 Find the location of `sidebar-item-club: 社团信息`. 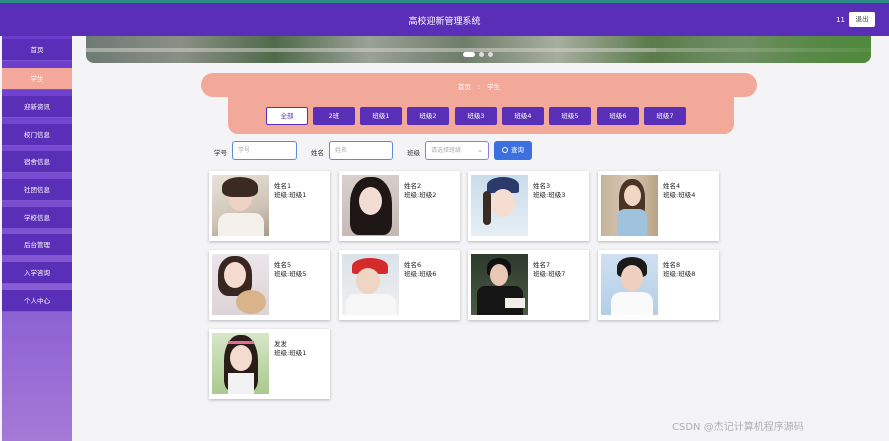

sidebar-item-club: 社团信息 is located at coordinates (37, 190).